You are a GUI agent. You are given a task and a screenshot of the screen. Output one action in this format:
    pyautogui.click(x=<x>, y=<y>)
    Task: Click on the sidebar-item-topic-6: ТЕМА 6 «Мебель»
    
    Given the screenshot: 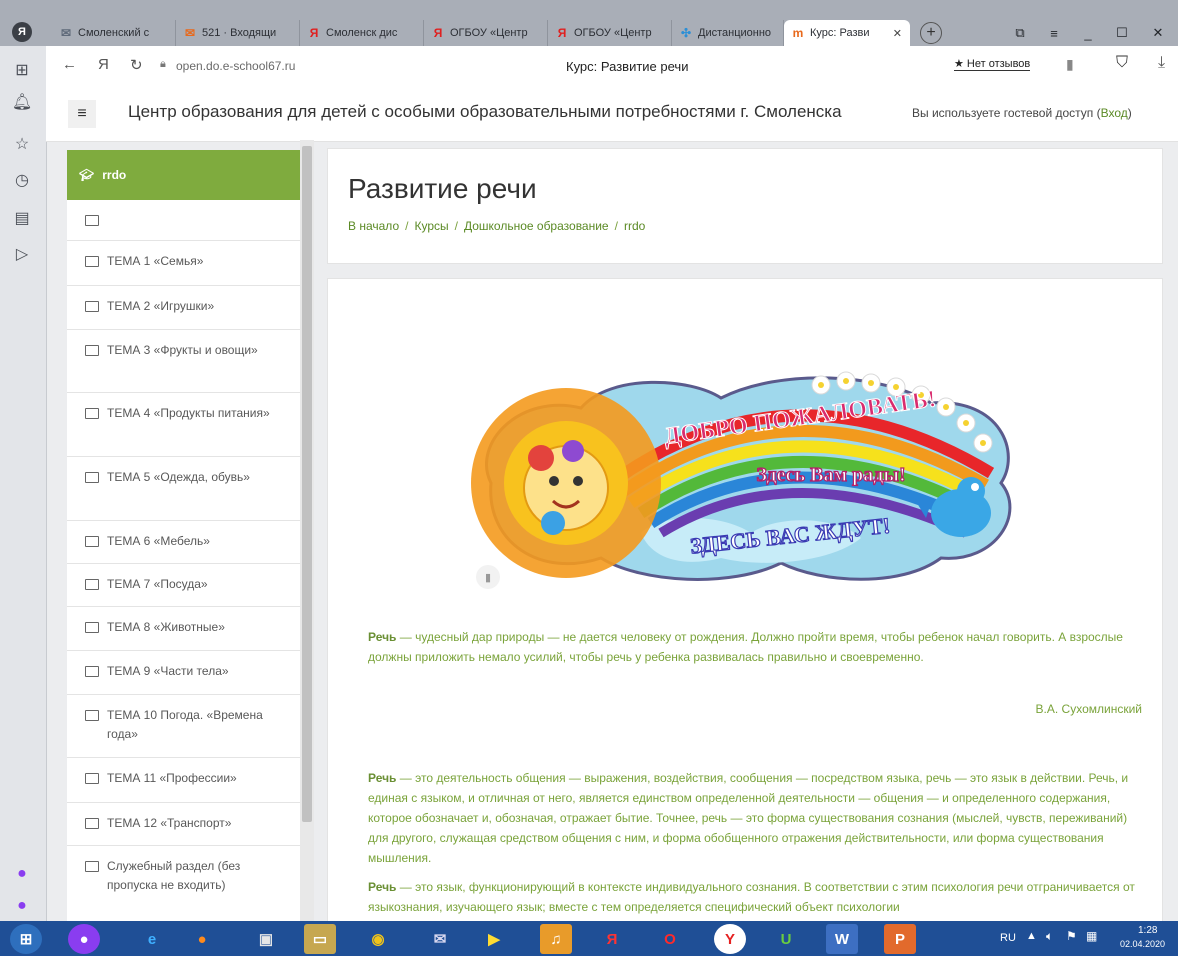 What is the action you would take?
    pyautogui.click(x=188, y=542)
    